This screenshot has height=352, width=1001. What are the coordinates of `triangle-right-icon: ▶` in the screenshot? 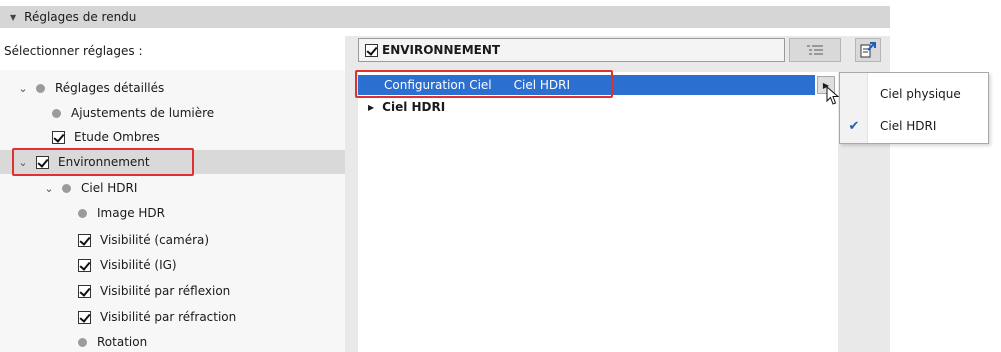 It's located at (371, 107).